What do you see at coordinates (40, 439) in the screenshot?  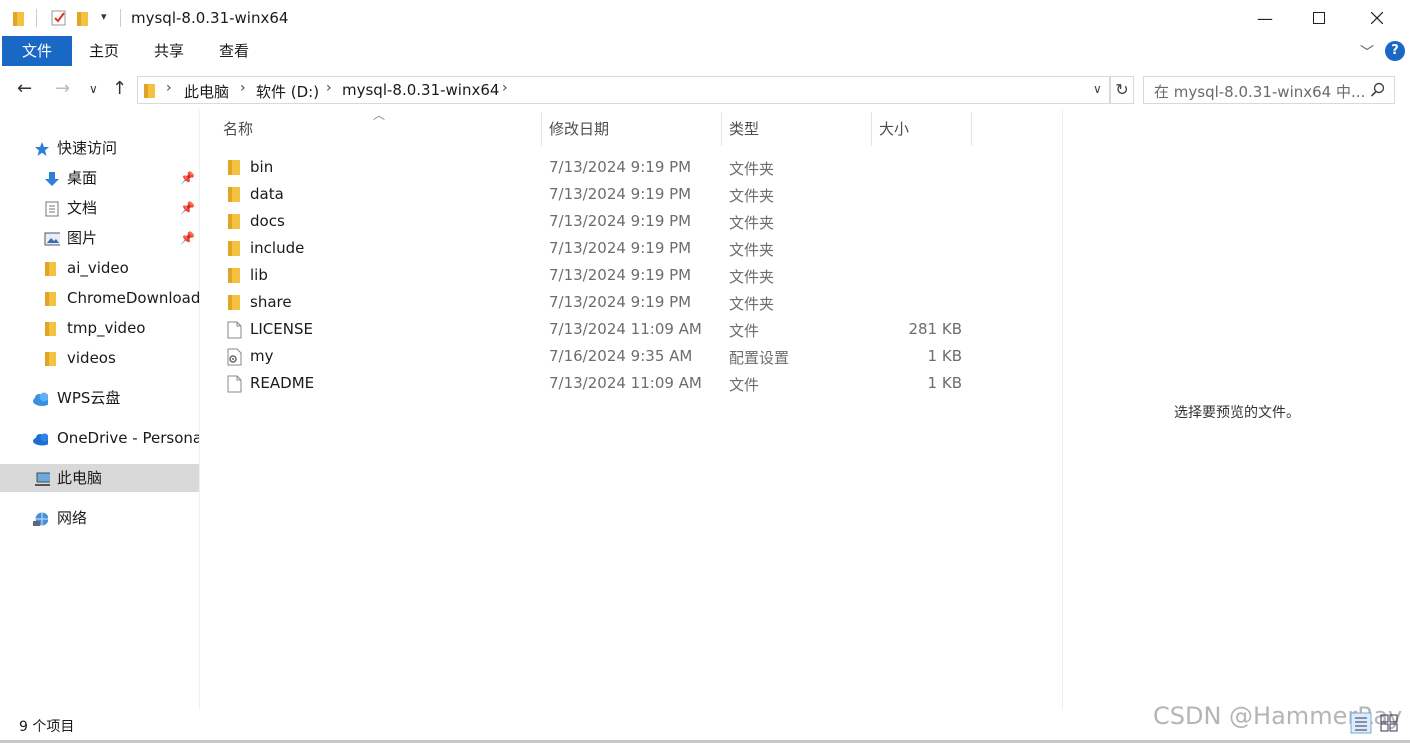 I see `onedrive-icon` at bounding box center [40, 439].